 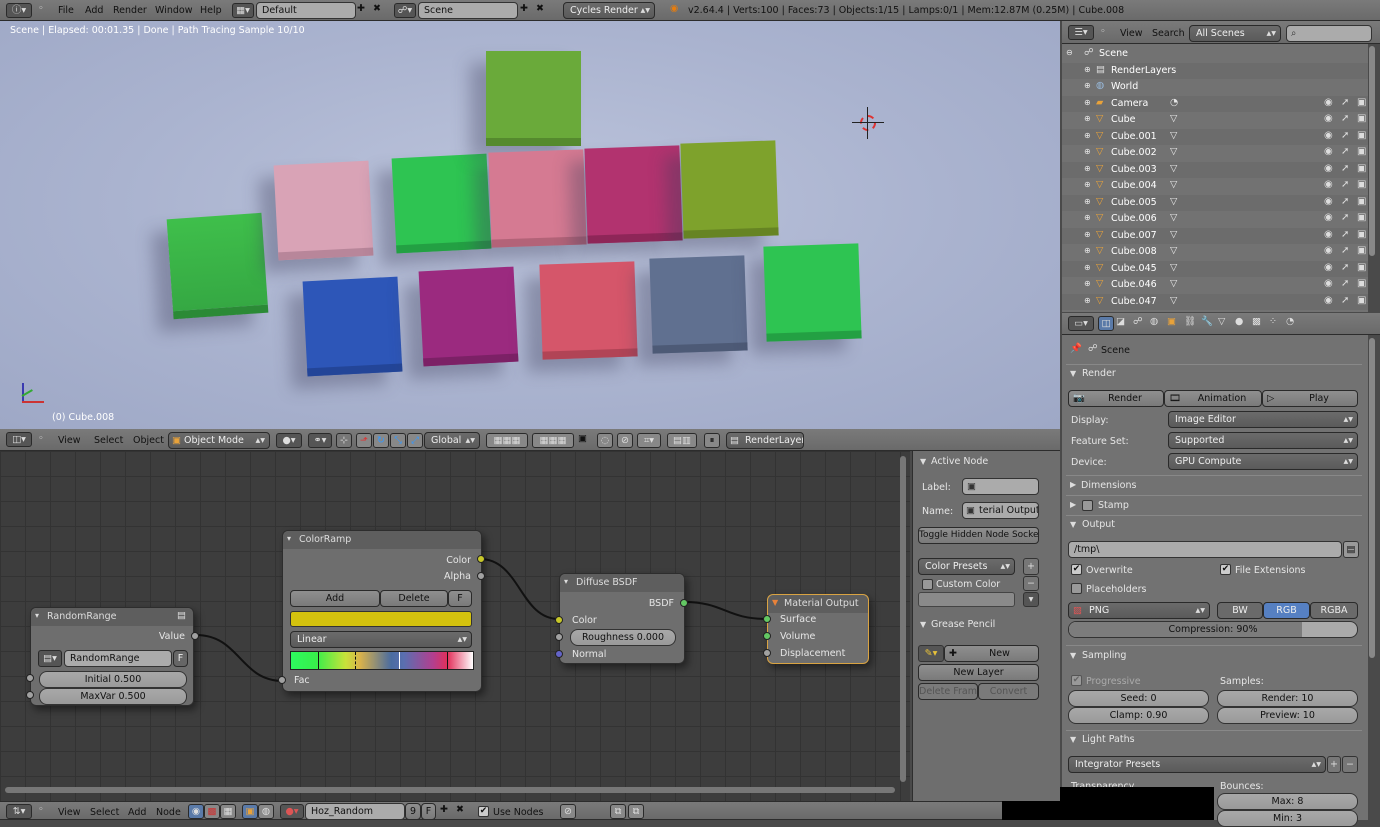 What do you see at coordinates (217, 266) in the screenshot?
I see `cube-green-left` at bounding box center [217, 266].